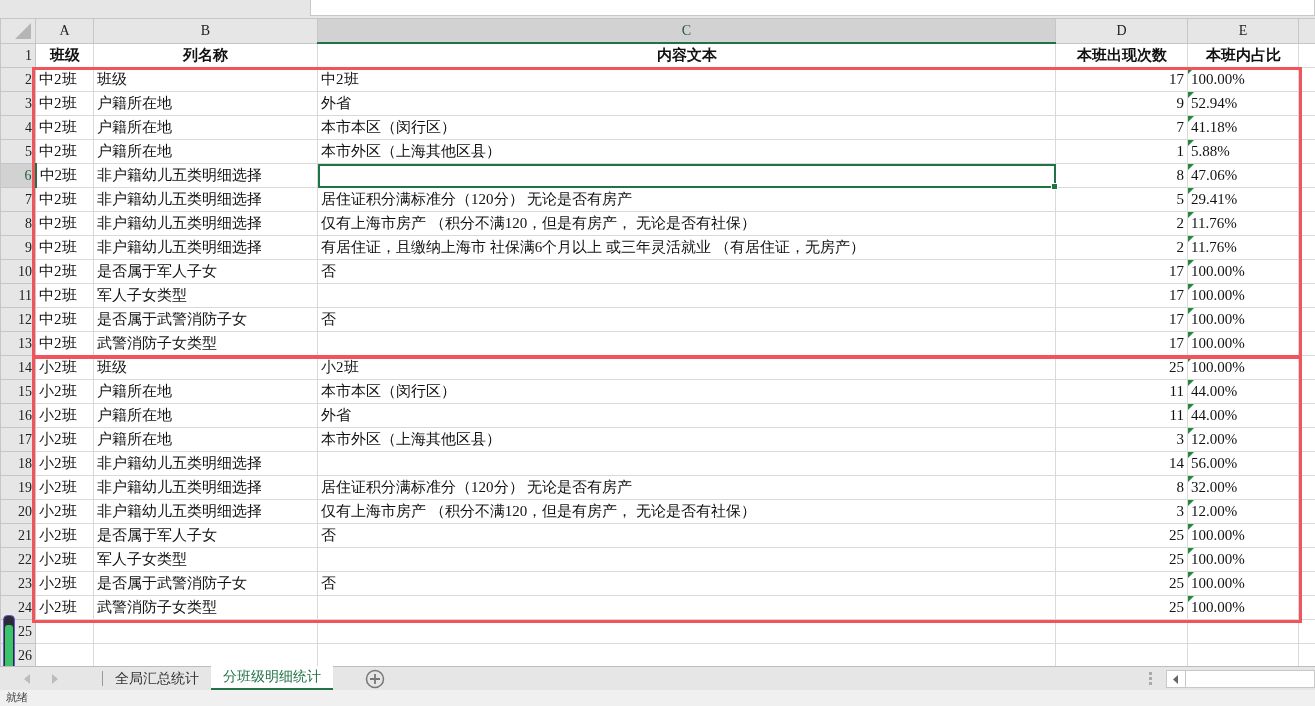 The width and height of the screenshot is (1315, 706). I want to click on status-text: 就绪, so click(17, 697).